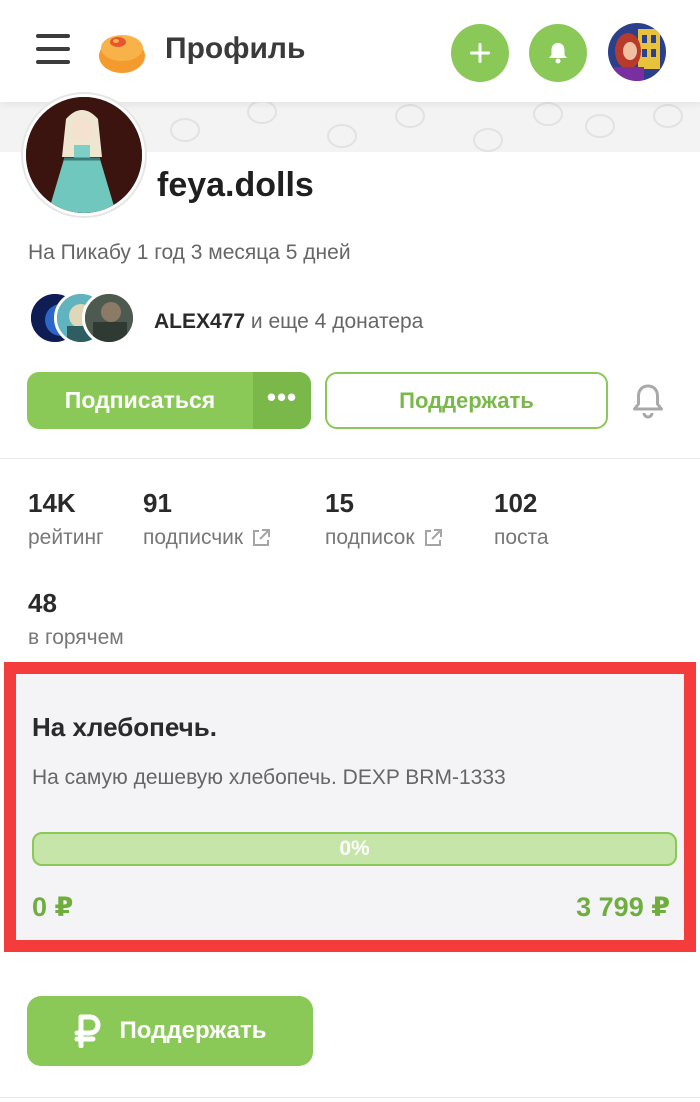  I want to click on top-donor-name: ALEX477, so click(199, 321).